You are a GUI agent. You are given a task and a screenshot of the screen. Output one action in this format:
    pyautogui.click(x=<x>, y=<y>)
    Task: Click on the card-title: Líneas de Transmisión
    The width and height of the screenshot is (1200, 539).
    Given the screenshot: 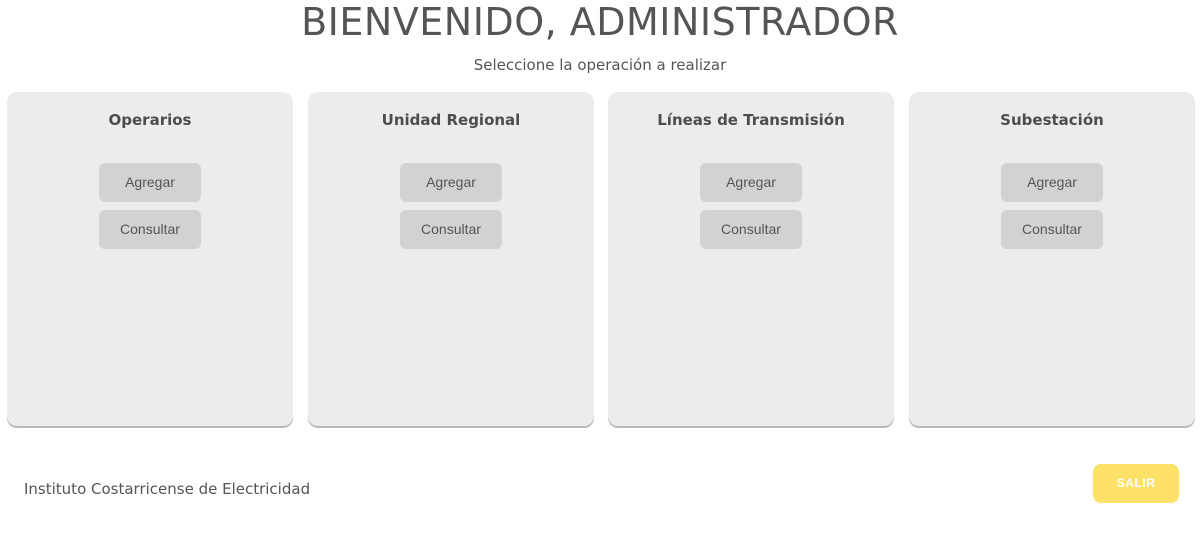 What is the action you would take?
    pyautogui.click(x=751, y=120)
    